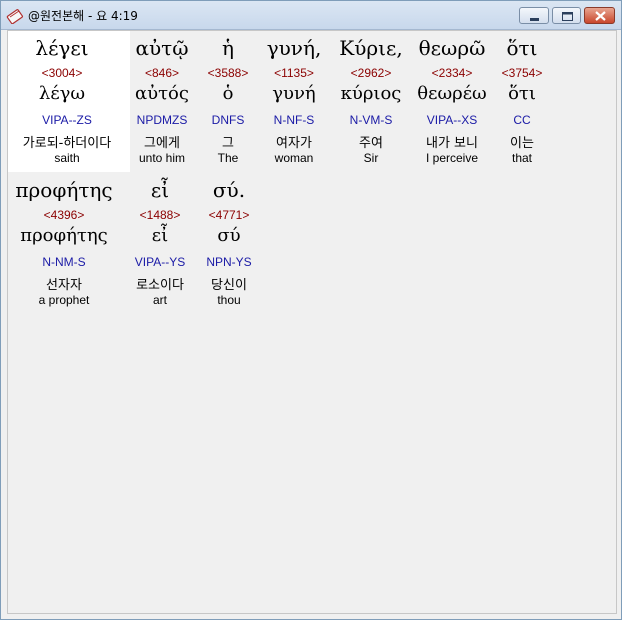  What do you see at coordinates (521, 158) in the screenshot?
I see `english-gloss: that` at bounding box center [521, 158].